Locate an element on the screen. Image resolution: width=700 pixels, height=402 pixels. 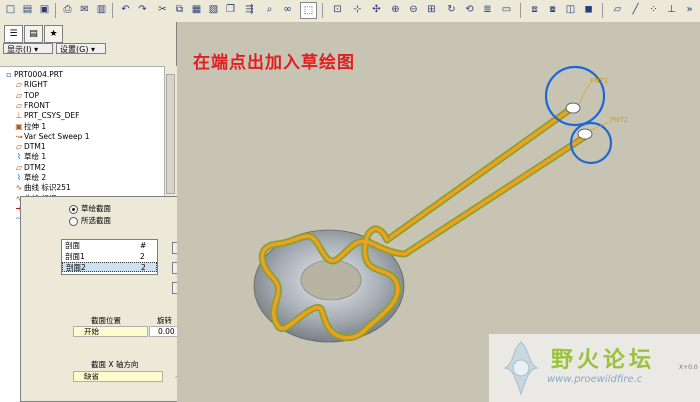
tree-item-label: Var Sect Sweep 1 is located at coordinates (57, 136).